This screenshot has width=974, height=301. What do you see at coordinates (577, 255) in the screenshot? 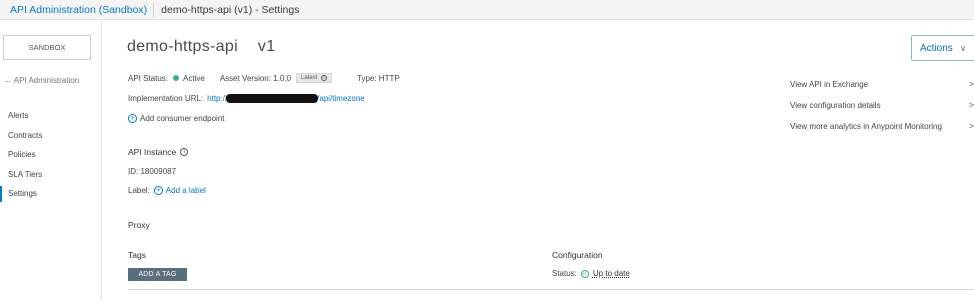
I see `configuration-heading: Configuration` at bounding box center [577, 255].